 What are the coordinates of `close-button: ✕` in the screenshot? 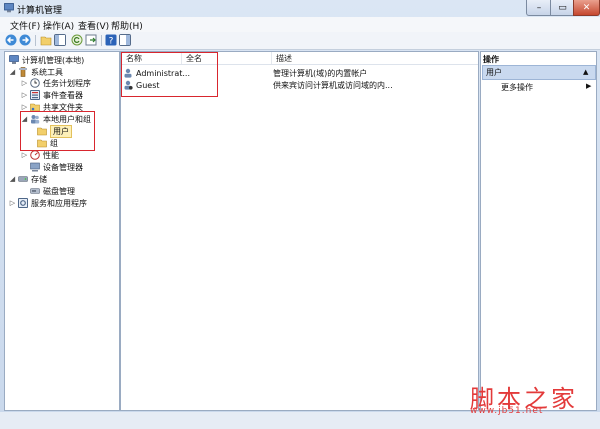 It's located at (586, 8).